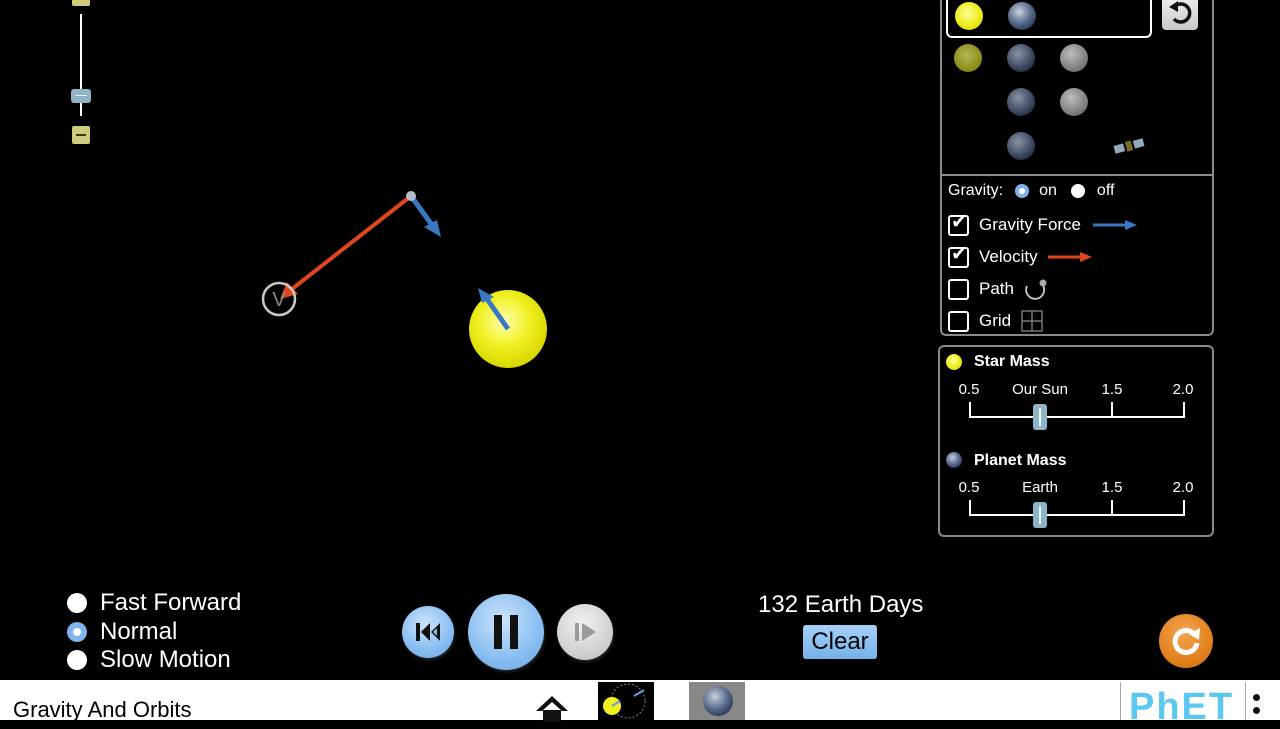  I want to click on scene-option-star-planet, so click(1049, 19).